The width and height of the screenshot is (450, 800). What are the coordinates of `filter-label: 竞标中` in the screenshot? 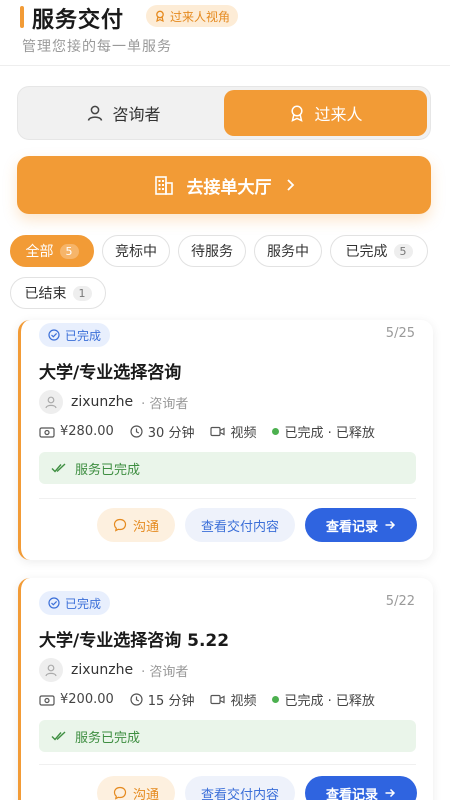 It's located at (136, 252).